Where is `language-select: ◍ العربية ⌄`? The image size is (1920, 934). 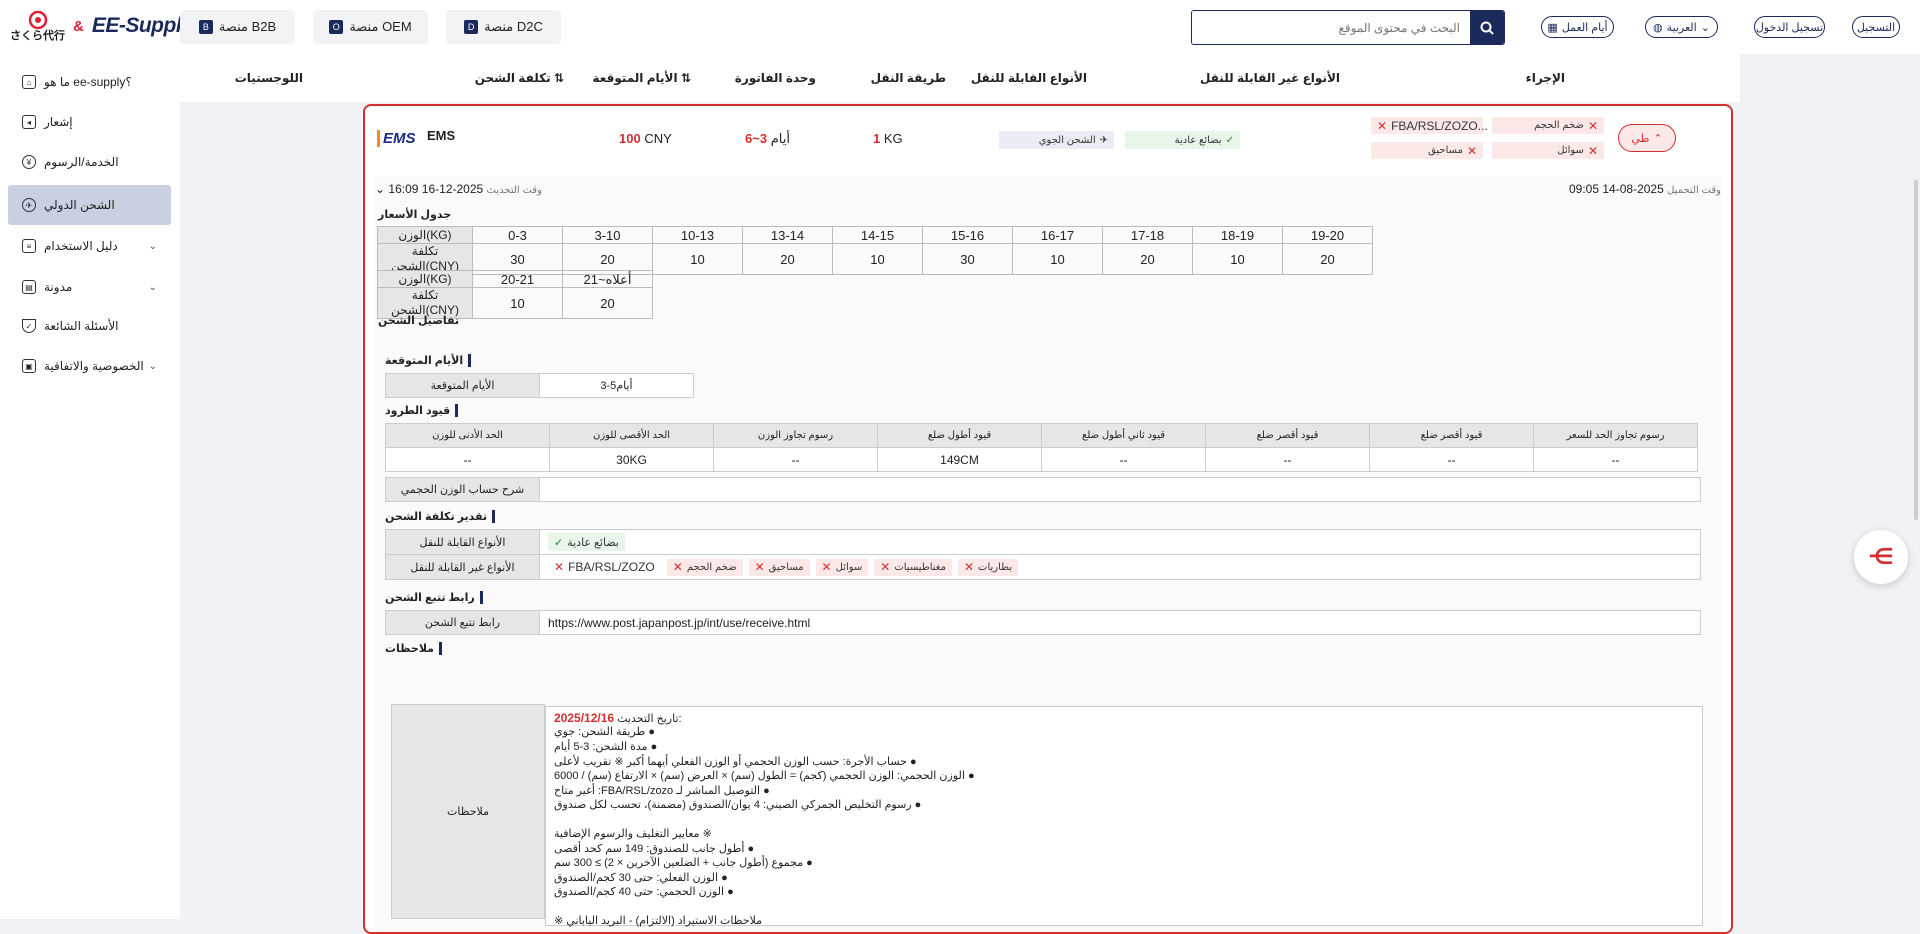
language-select: ◍ العربية ⌄ is located at coordinates (1681, 27).